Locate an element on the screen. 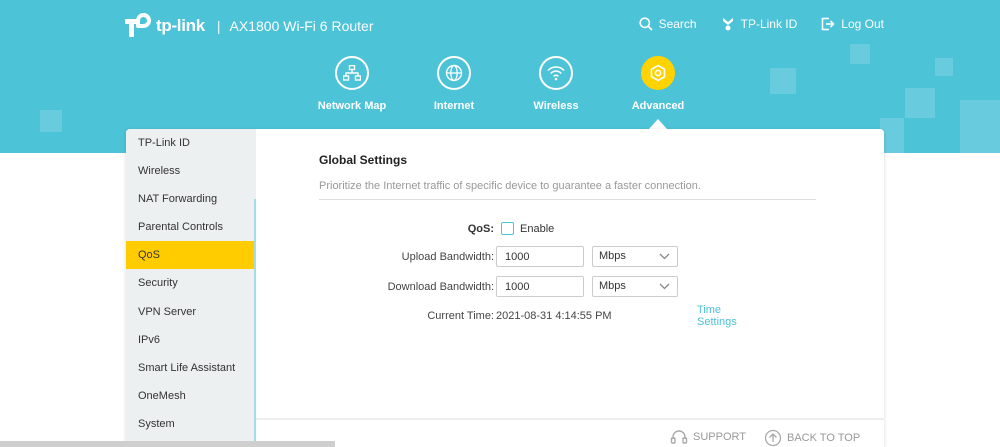 The image size is (1000, 447). back-to-top-label: BACK TO TOP is located at coordinates (824, 438).